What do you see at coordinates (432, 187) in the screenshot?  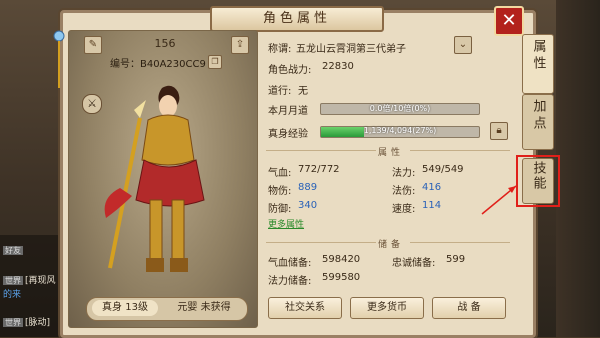 I see `mag-dmg-value: 416` at bounding box center [432, 187].